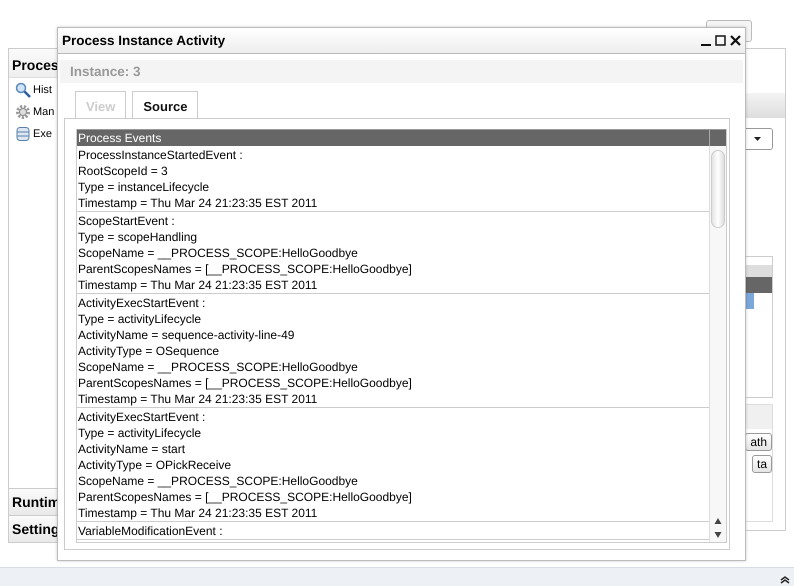 This screenshot has width=794, height=586. What do you see at coordinates (105, 71) in the screenshot?
I see `instance-label: Instance: 3` at bounding box center [105, 71].